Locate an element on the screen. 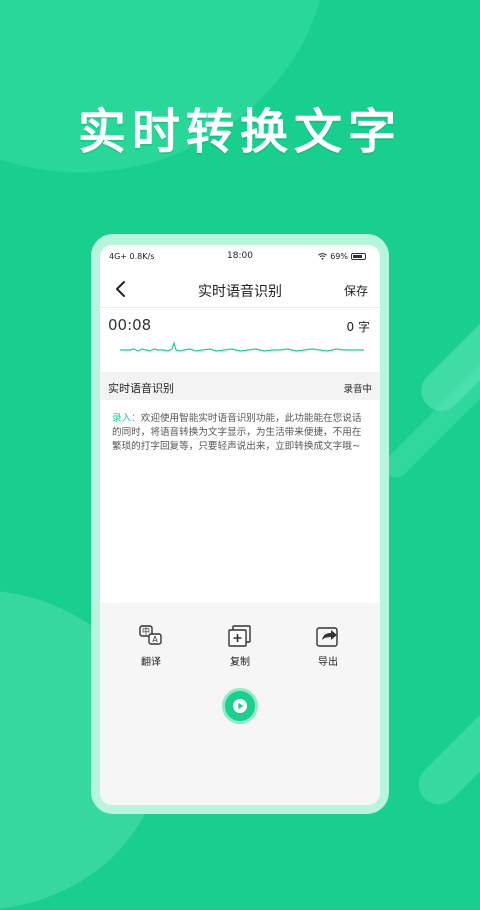 The width and height of the screenshot is (480, 910). export-label: 导出 is located at coordinates (328, 662).